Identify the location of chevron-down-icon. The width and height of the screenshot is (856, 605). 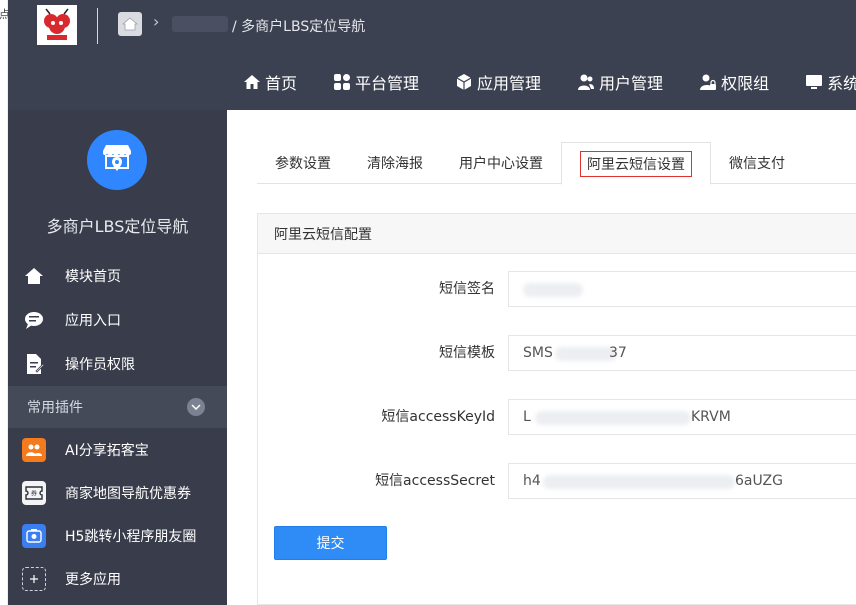
(196, 407).